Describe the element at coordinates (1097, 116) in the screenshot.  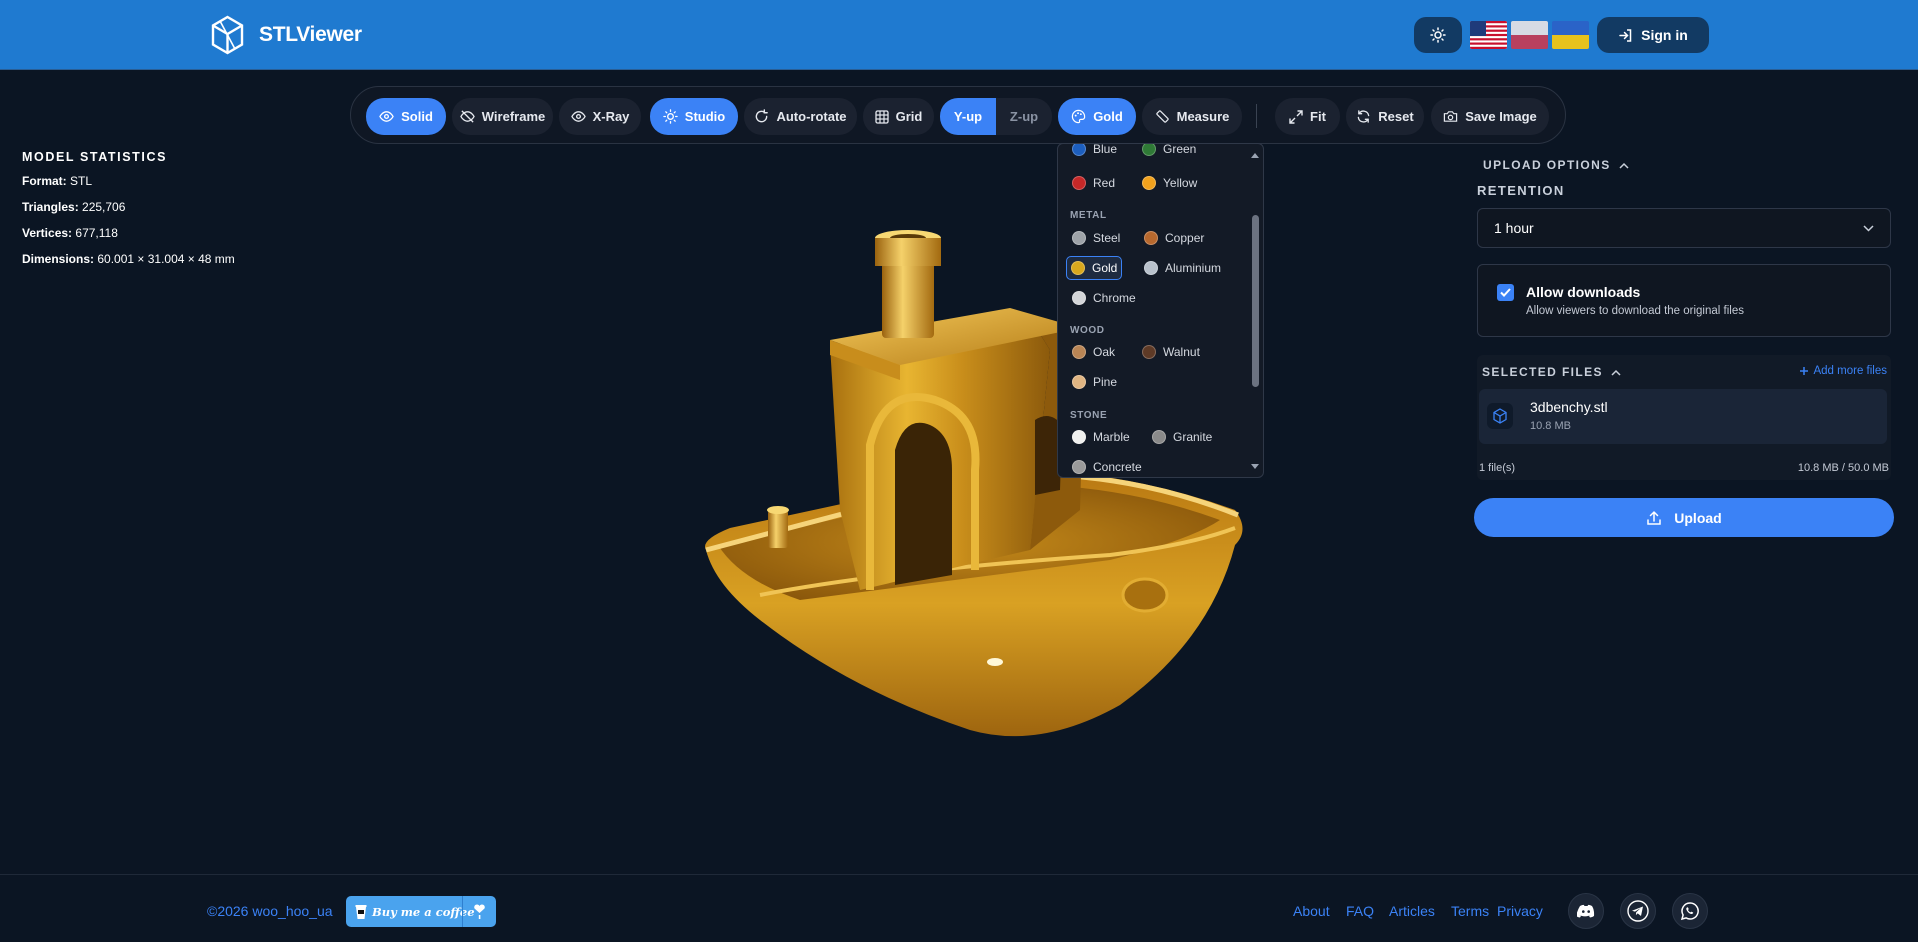
I see `material-button: Gold` at that location.